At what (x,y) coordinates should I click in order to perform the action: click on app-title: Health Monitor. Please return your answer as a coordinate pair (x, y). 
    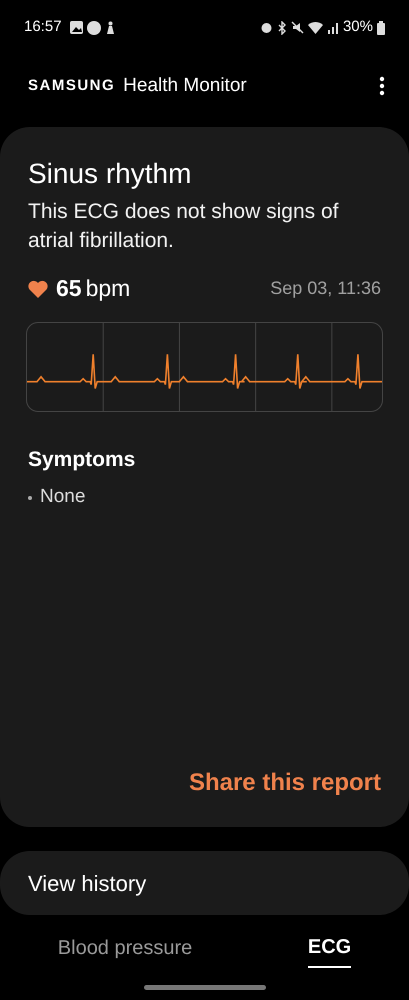
    Looking at the image, I should click on (185, 86).